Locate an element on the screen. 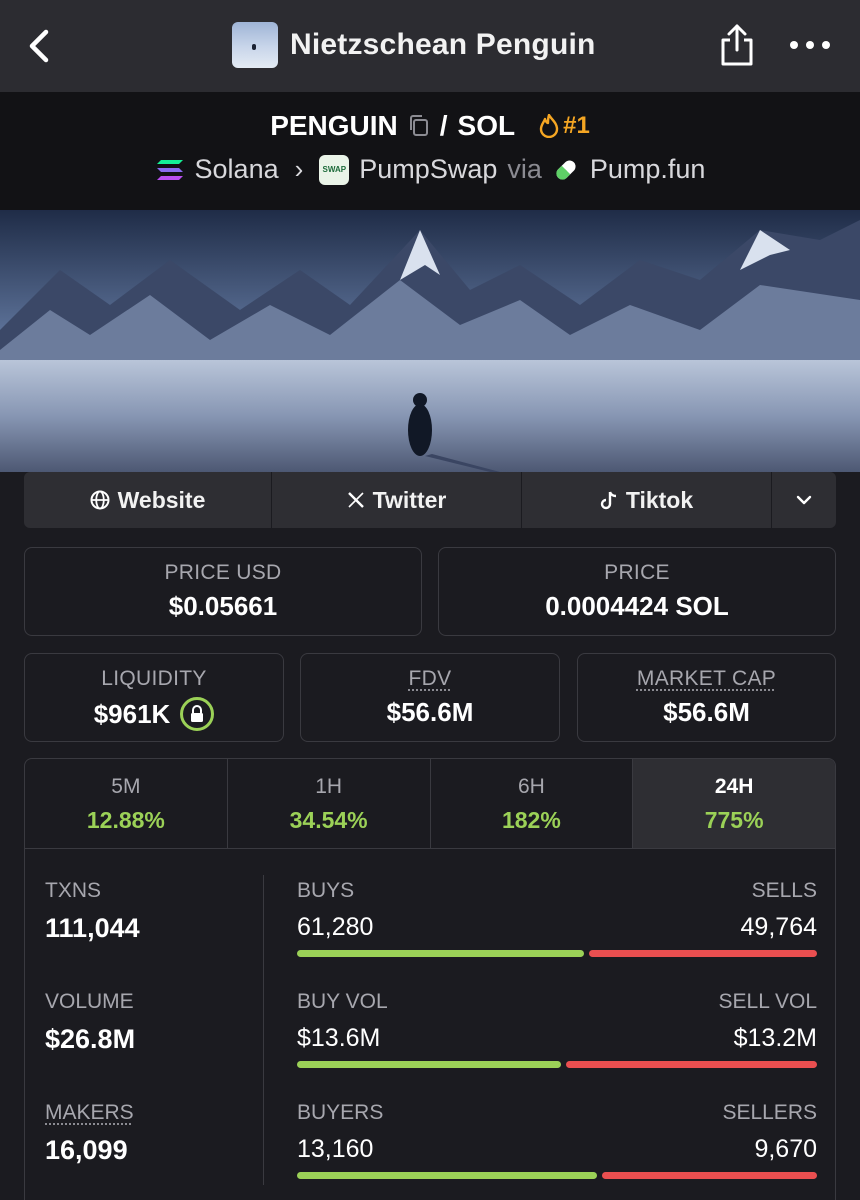 The height and width of the screenshot is (1200, 860). sellers-bar is located at coordinates (709, 1175).